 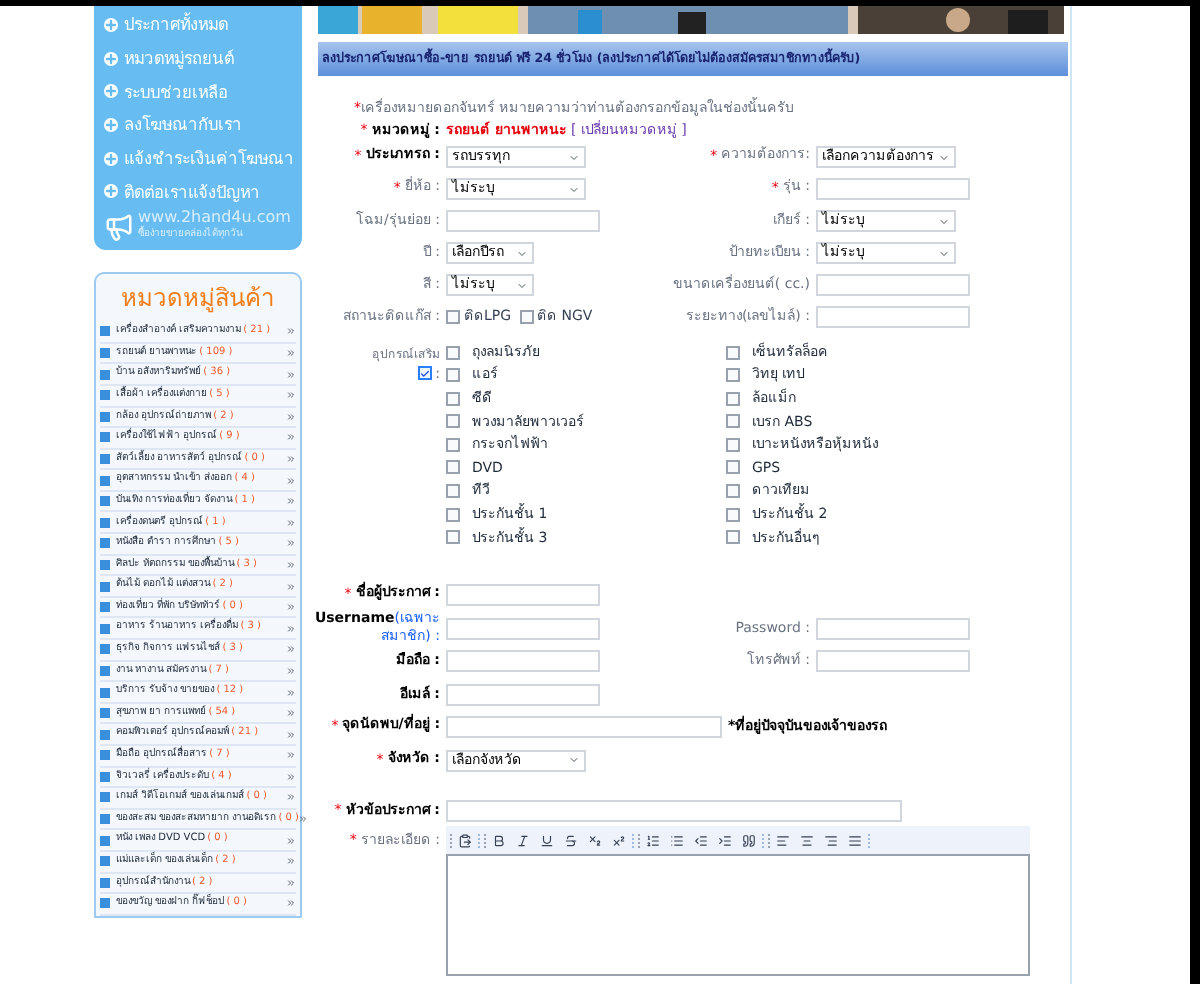 I want to click on outdent-icon, so click(x=701, y=840).